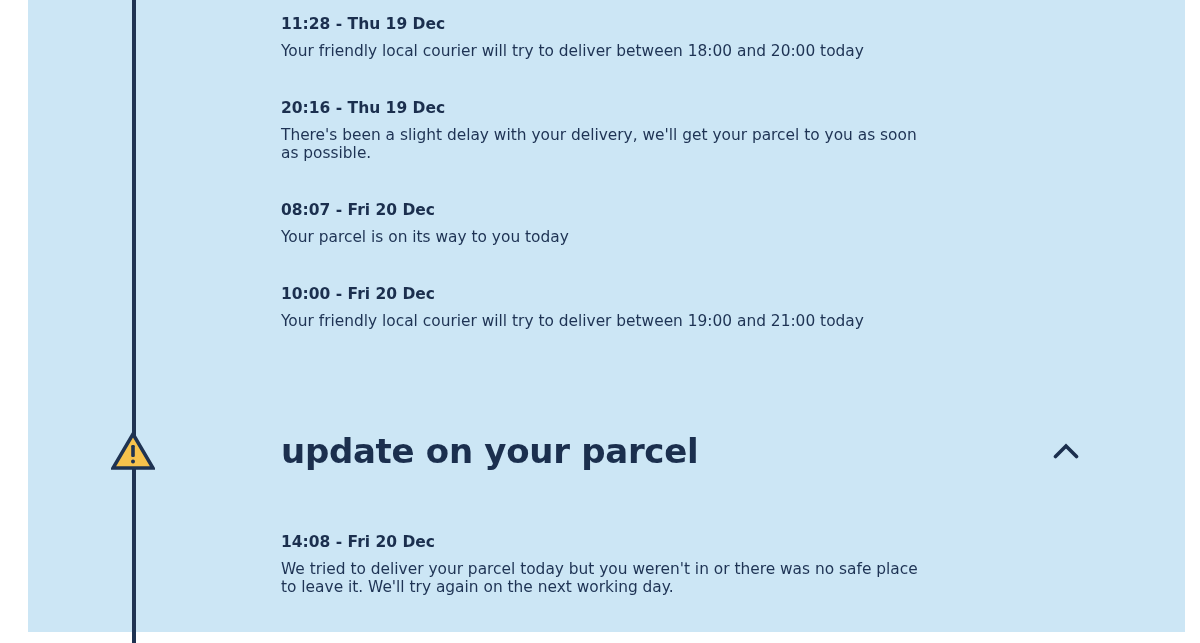  Describe the element at coordinates (358, 542) in the screenshot. I see `event-time: 14:08 - Fri 20 Dec` at that location.